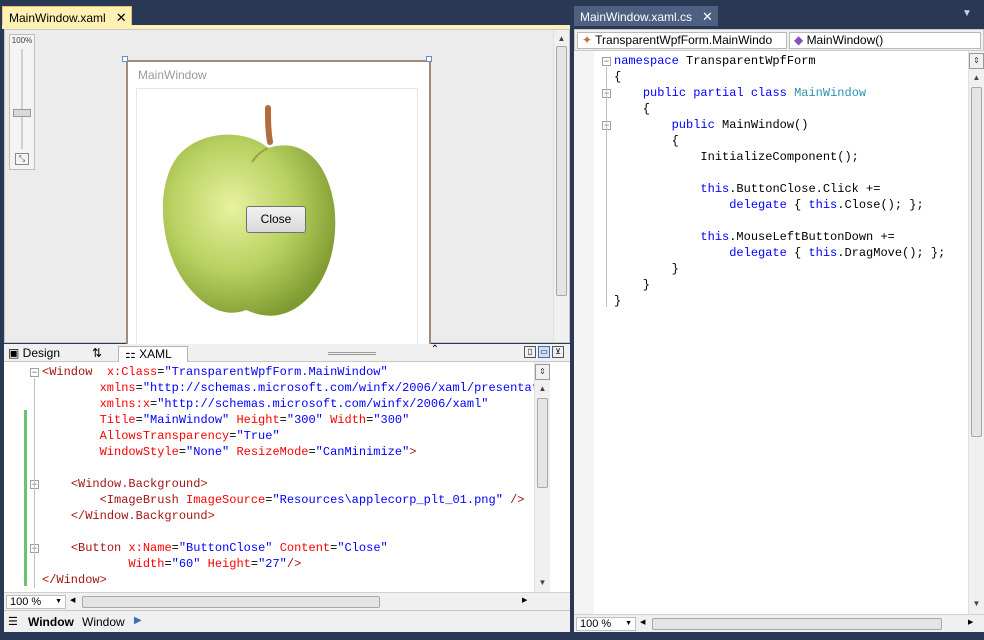  I want to click on code-line: this.MouseLeftButtonDown +=, so click(789, 237).